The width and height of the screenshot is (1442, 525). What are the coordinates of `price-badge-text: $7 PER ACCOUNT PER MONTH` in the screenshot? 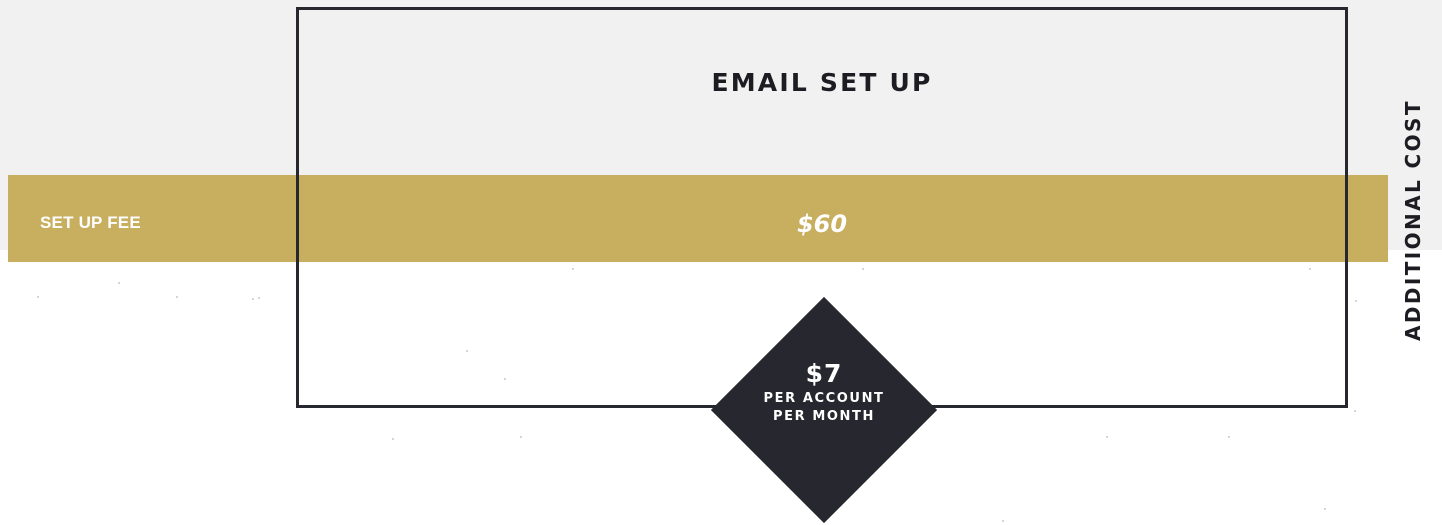 It's located at (824, 392).